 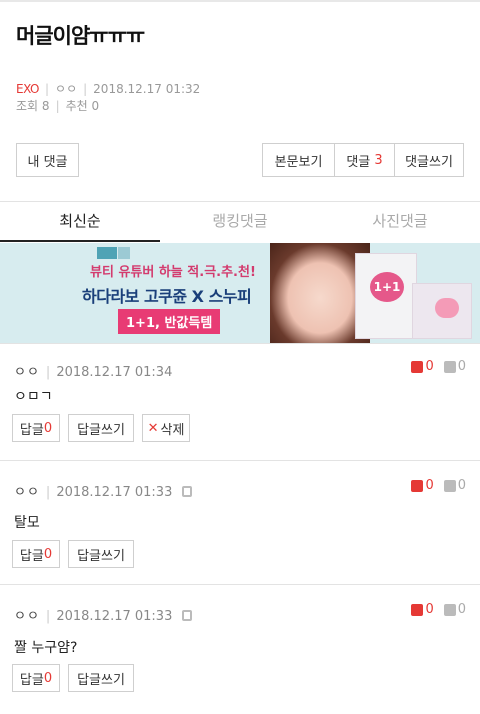 What do you see at coordinates (378, 160) in the screenshot?
I see `comments-count: 3` at bounding box center [378, 160].